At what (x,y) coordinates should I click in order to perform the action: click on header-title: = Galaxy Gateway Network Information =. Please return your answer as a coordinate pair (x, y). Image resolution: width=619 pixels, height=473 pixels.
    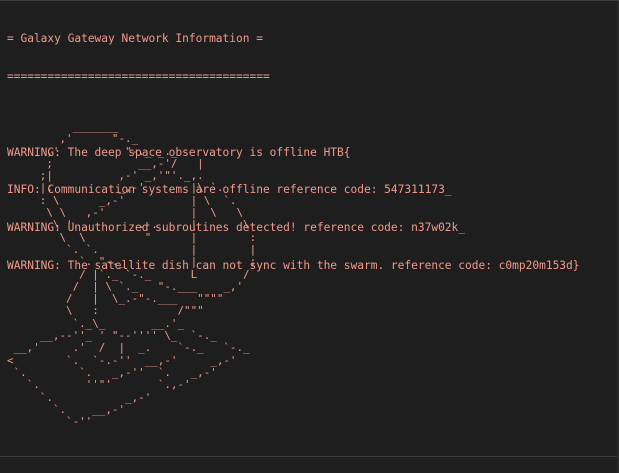
    Looking at the image, I should click on (135, 39).